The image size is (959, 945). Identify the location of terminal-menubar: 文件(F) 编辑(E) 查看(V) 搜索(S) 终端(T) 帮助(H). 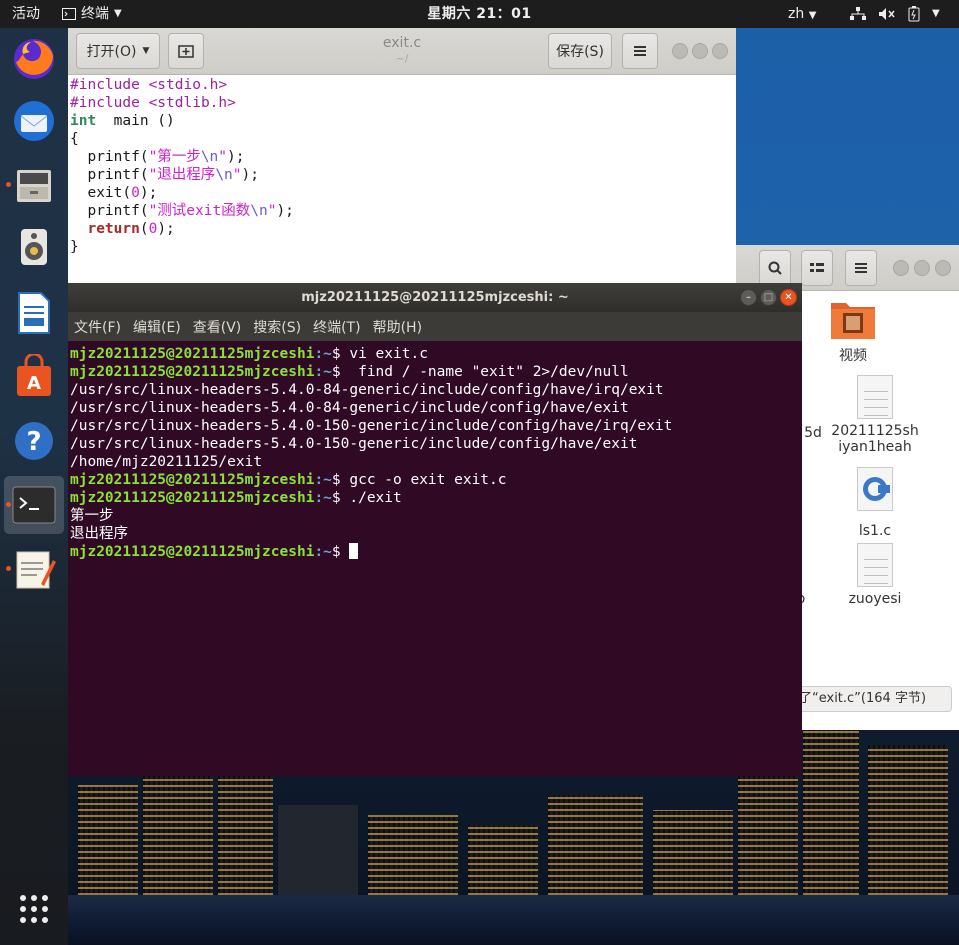
(435, 326).